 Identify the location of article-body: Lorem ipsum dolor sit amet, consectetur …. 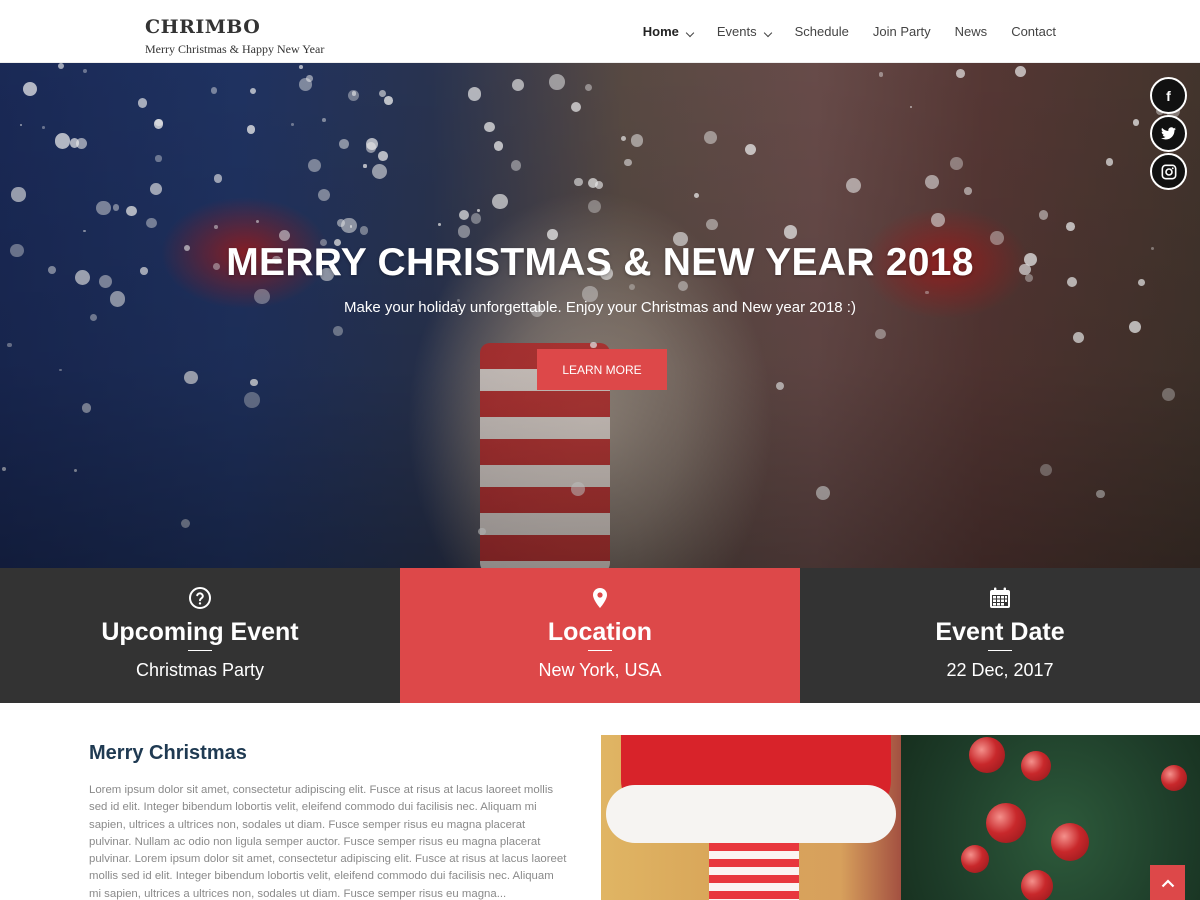
(328, 842).